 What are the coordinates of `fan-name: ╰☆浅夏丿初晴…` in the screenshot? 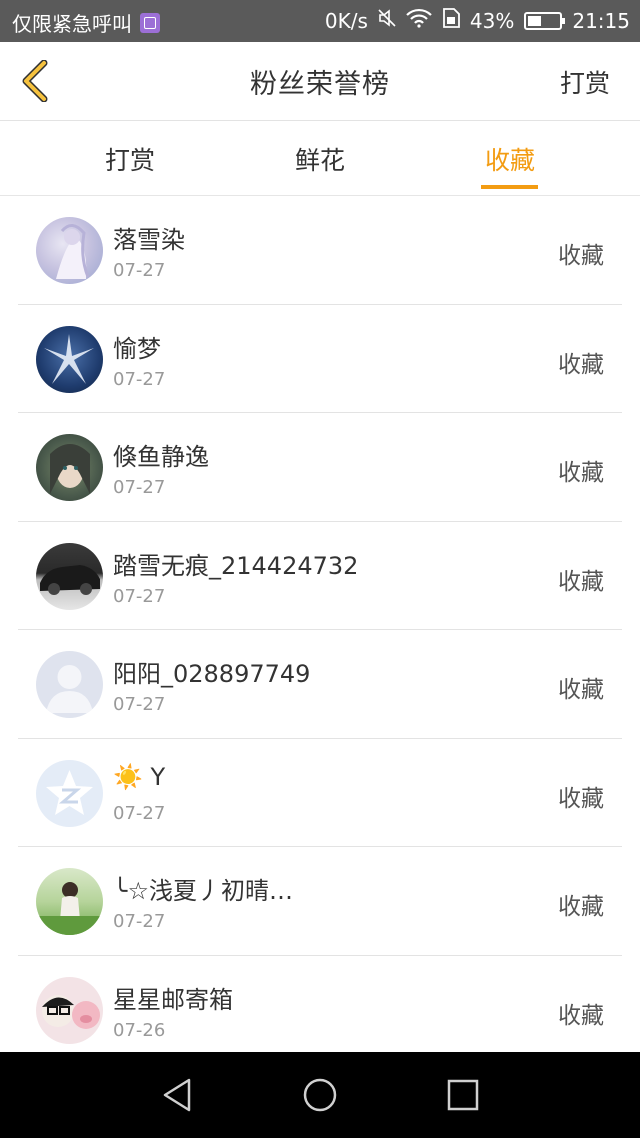 It's located at (203, 891).